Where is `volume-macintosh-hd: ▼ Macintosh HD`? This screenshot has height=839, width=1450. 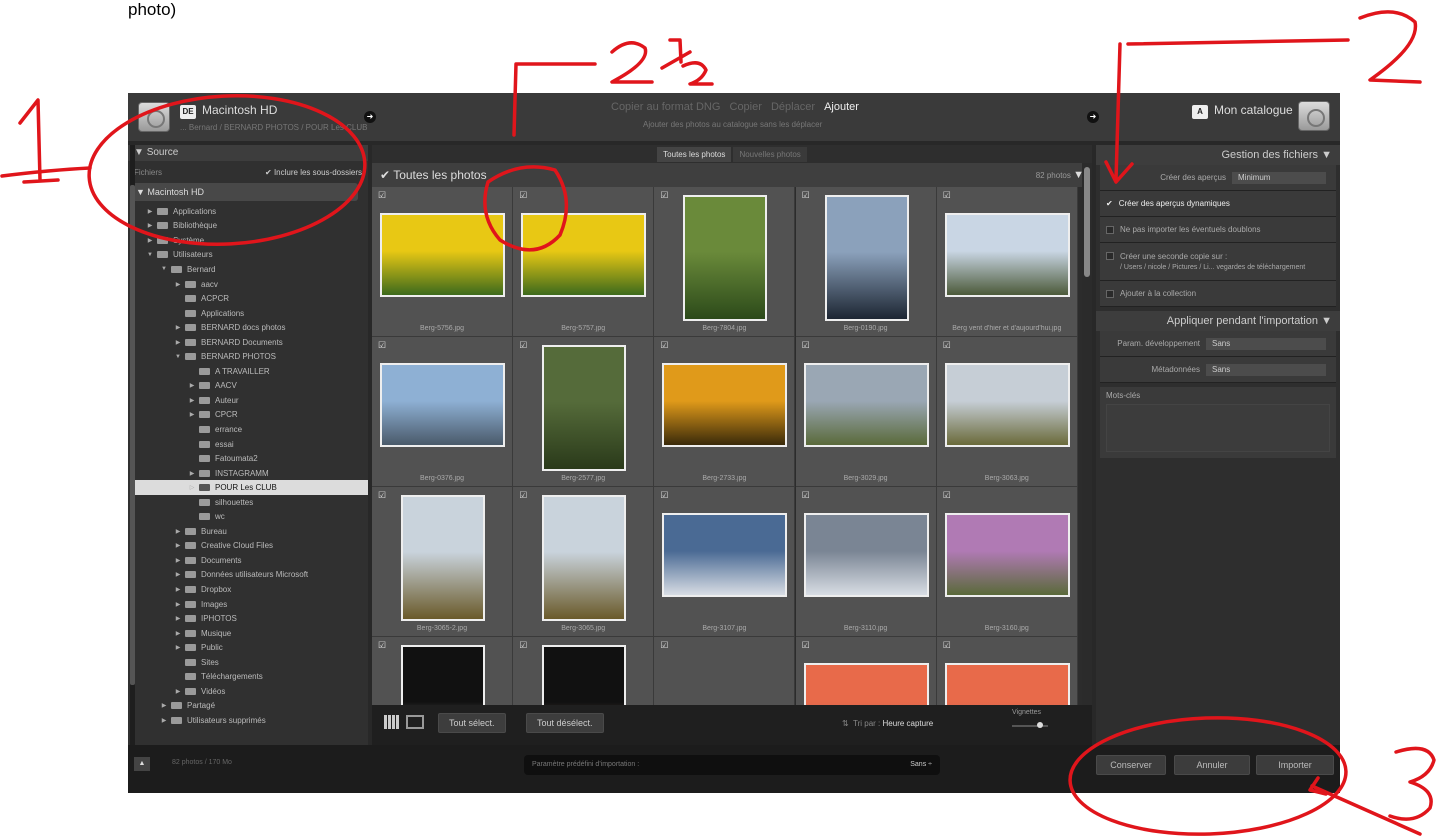
volume-macintosh-hd: ▼ Macintosh HD is located at coordinates (244, 192).